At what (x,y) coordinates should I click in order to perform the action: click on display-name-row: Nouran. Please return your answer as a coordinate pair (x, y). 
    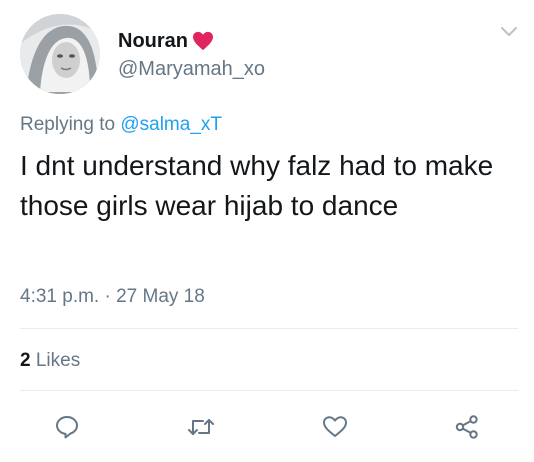
    Looking at the image, I should click on (166, 41).